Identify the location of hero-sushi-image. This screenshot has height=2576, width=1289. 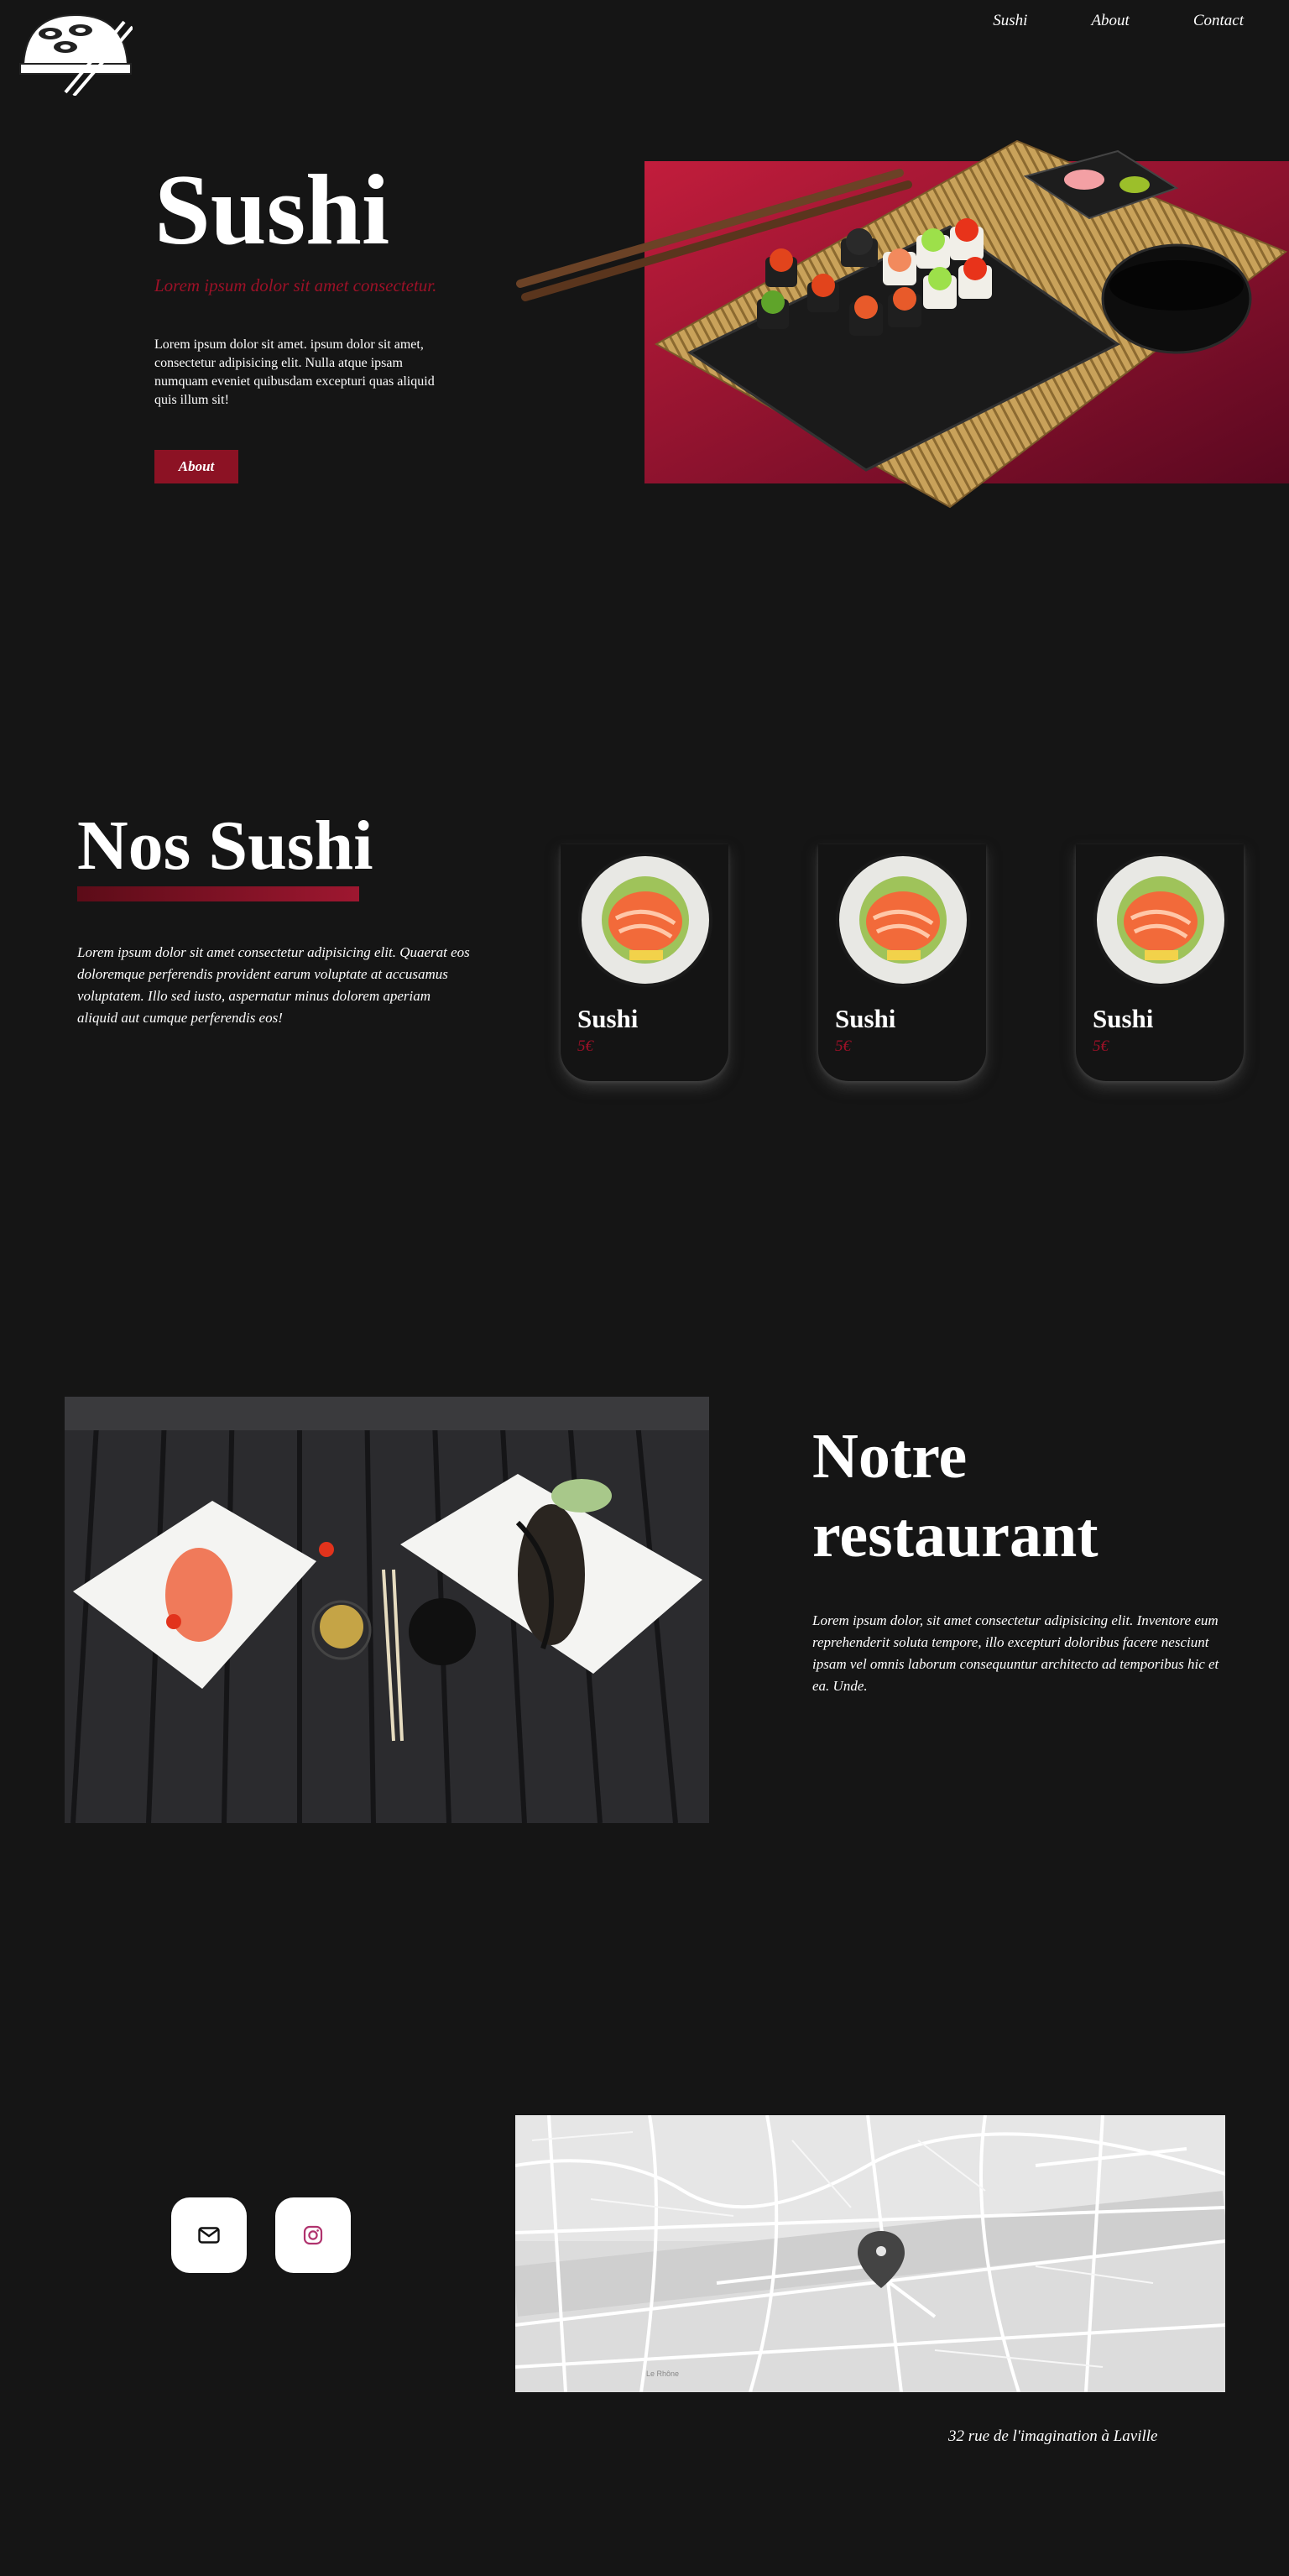
(902, 324).